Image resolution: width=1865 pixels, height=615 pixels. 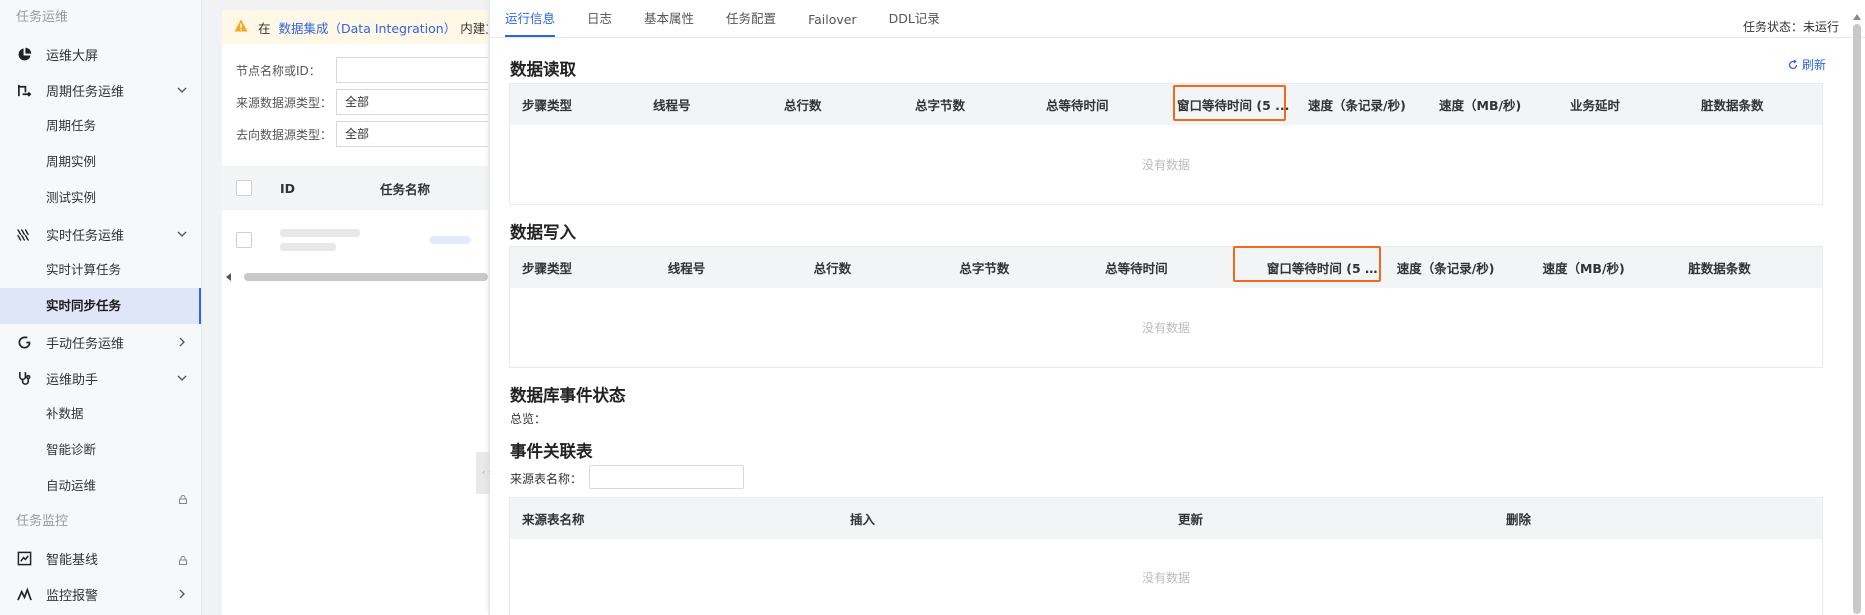 I want to click on task-status: 任务状态：未运行, so click(x=1790, y=27).